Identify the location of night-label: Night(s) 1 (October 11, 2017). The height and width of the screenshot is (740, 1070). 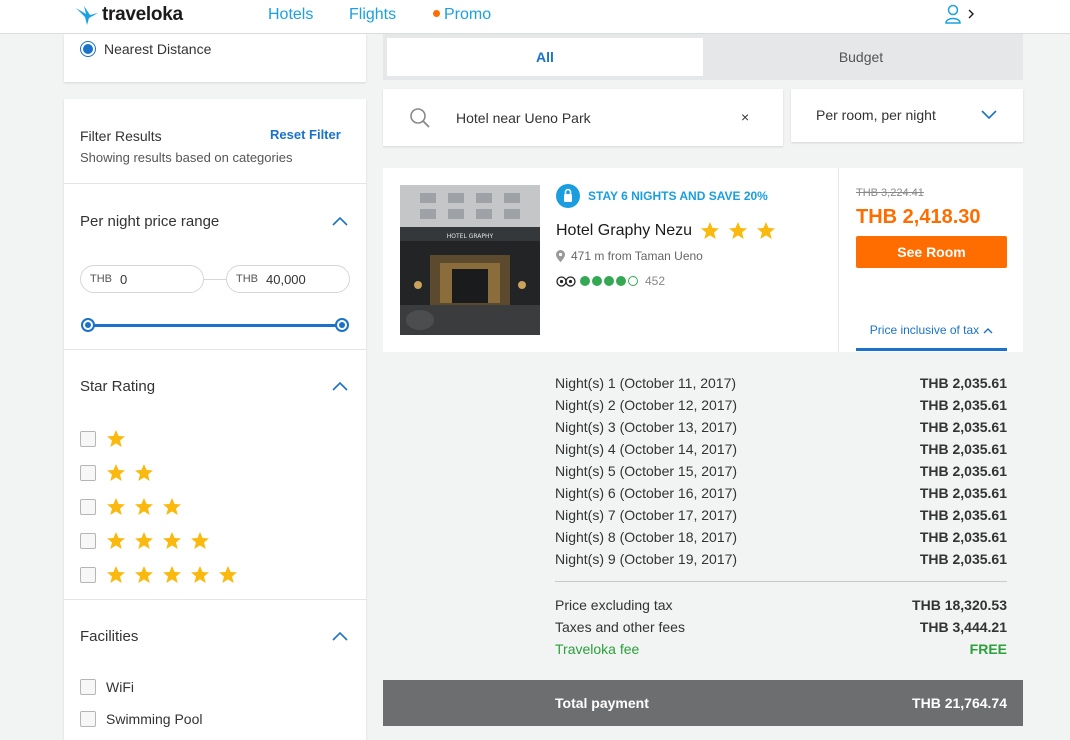
(646, 383).